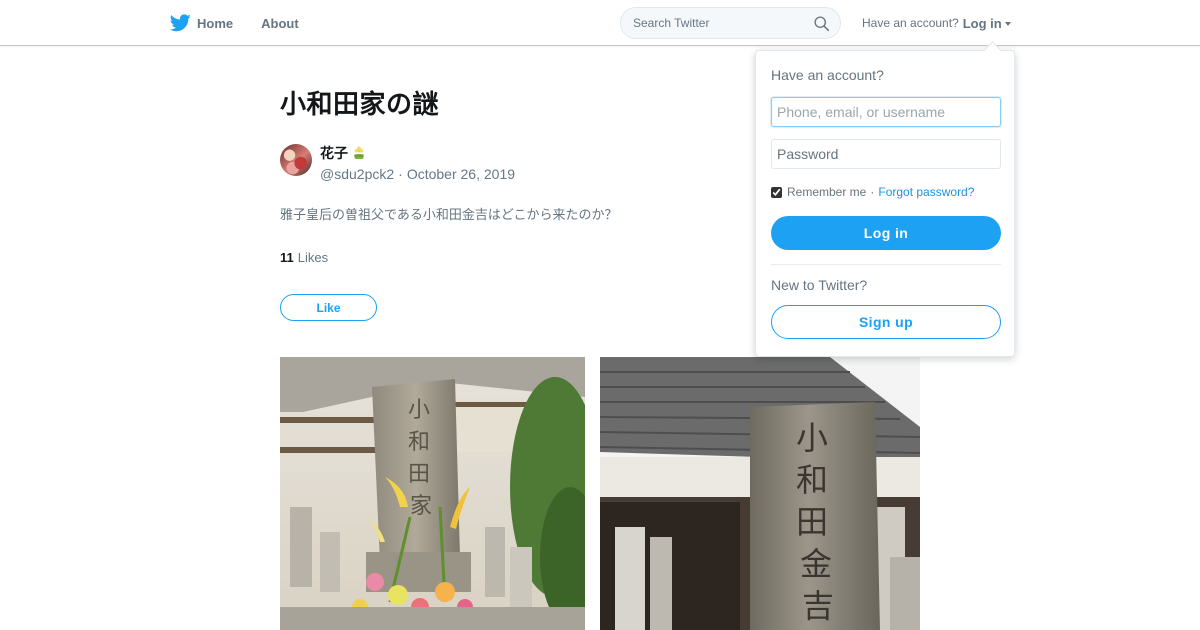  I want to click on author-name: 花子, so click(334, 154).